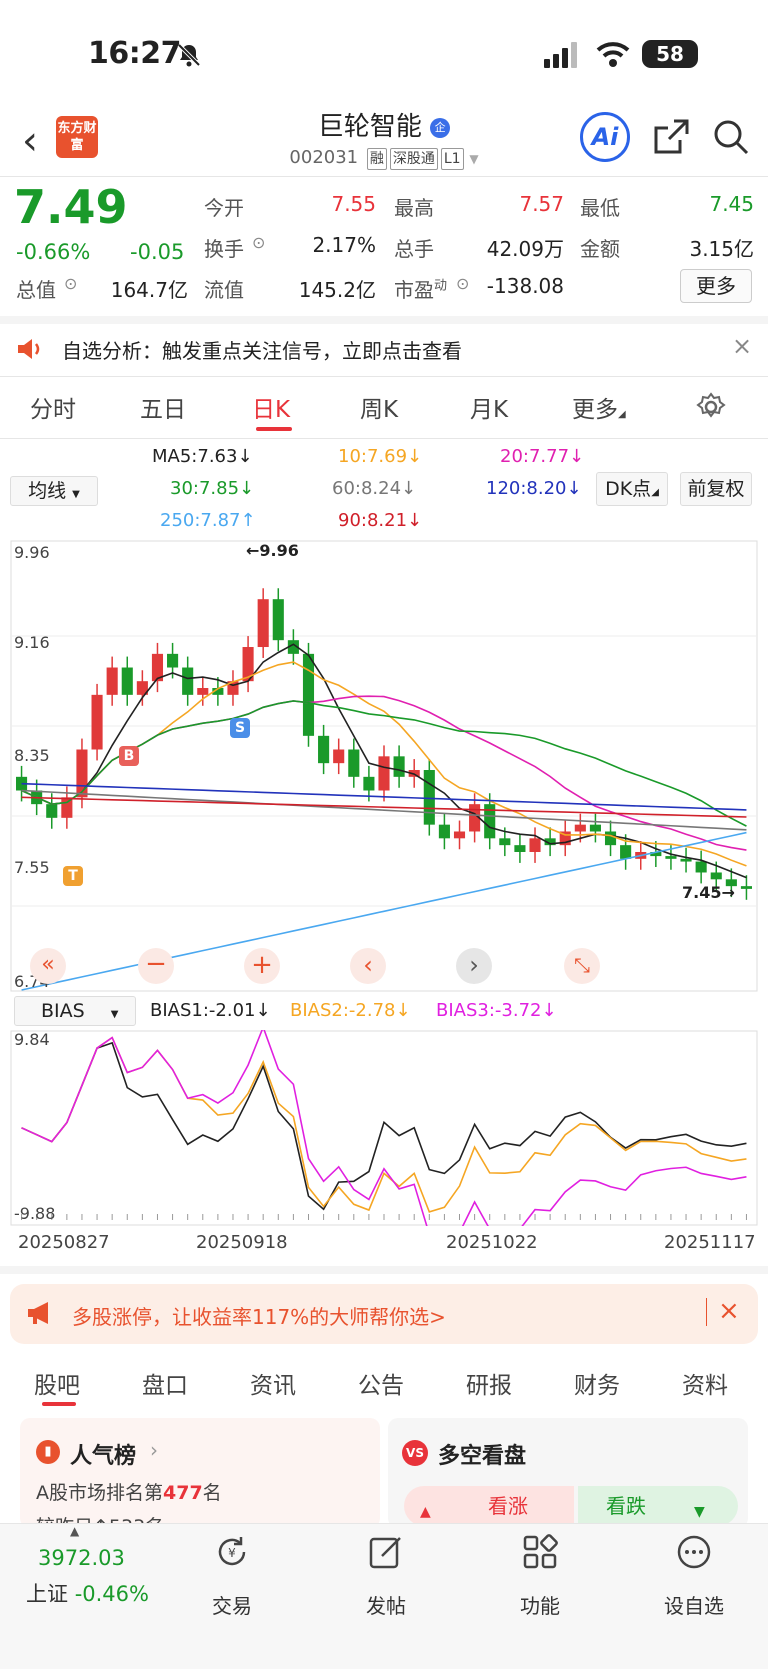 The width and height of the screenshot is (768, 1669). Describe the element at coordinates (48, 966) in the screenshot. I see `rewind-icon: «` at that location.